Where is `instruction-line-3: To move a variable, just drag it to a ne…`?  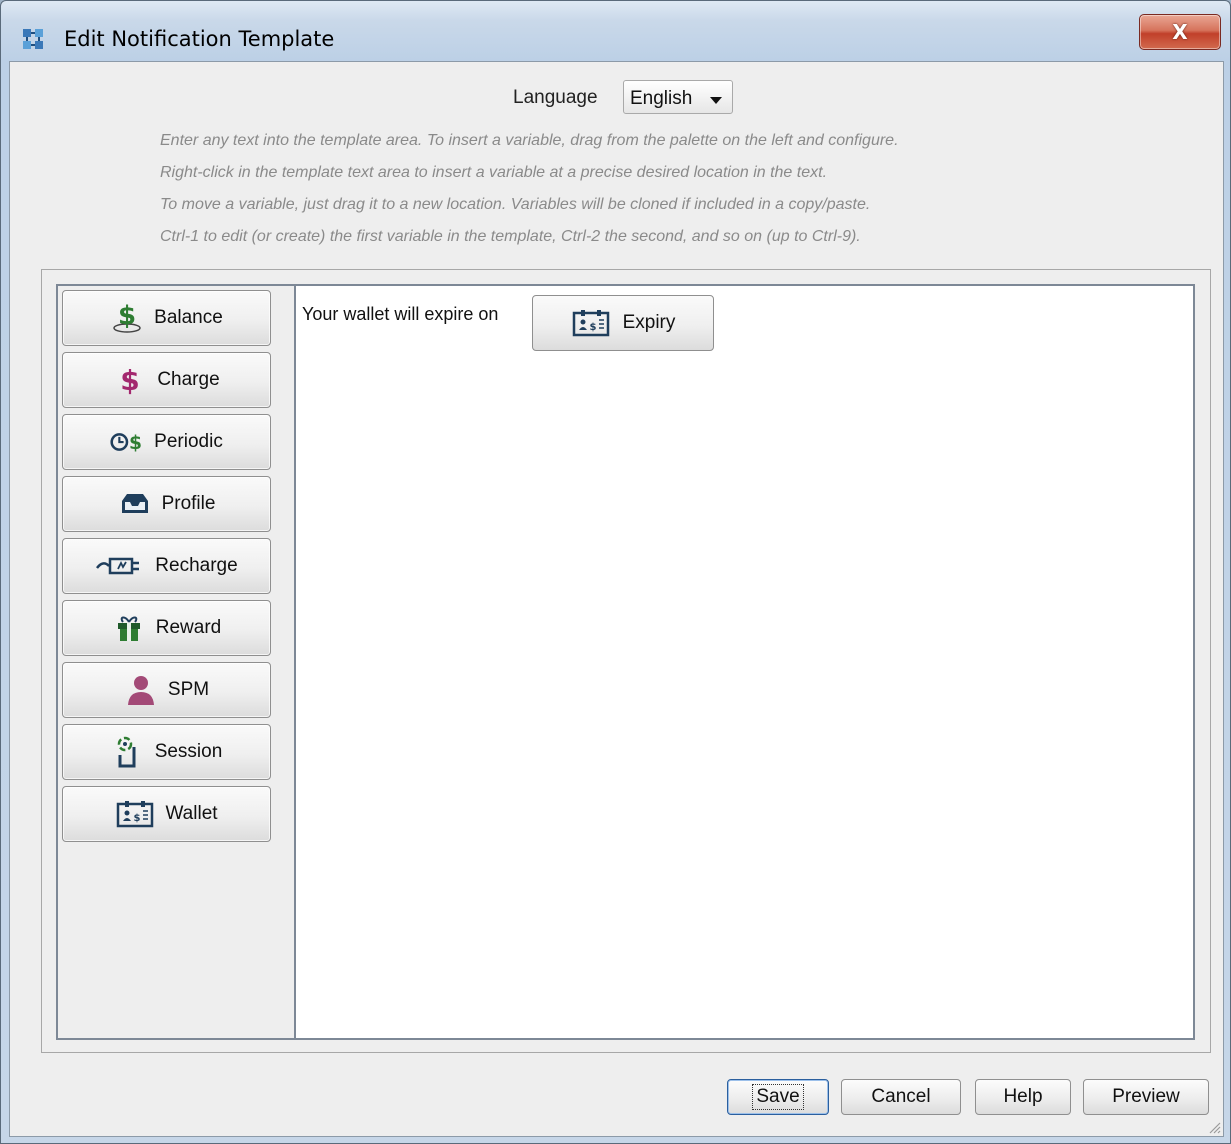 instruction-line-3: To move a variable, just drag it to a ne… is located at coordinates (515, 204).